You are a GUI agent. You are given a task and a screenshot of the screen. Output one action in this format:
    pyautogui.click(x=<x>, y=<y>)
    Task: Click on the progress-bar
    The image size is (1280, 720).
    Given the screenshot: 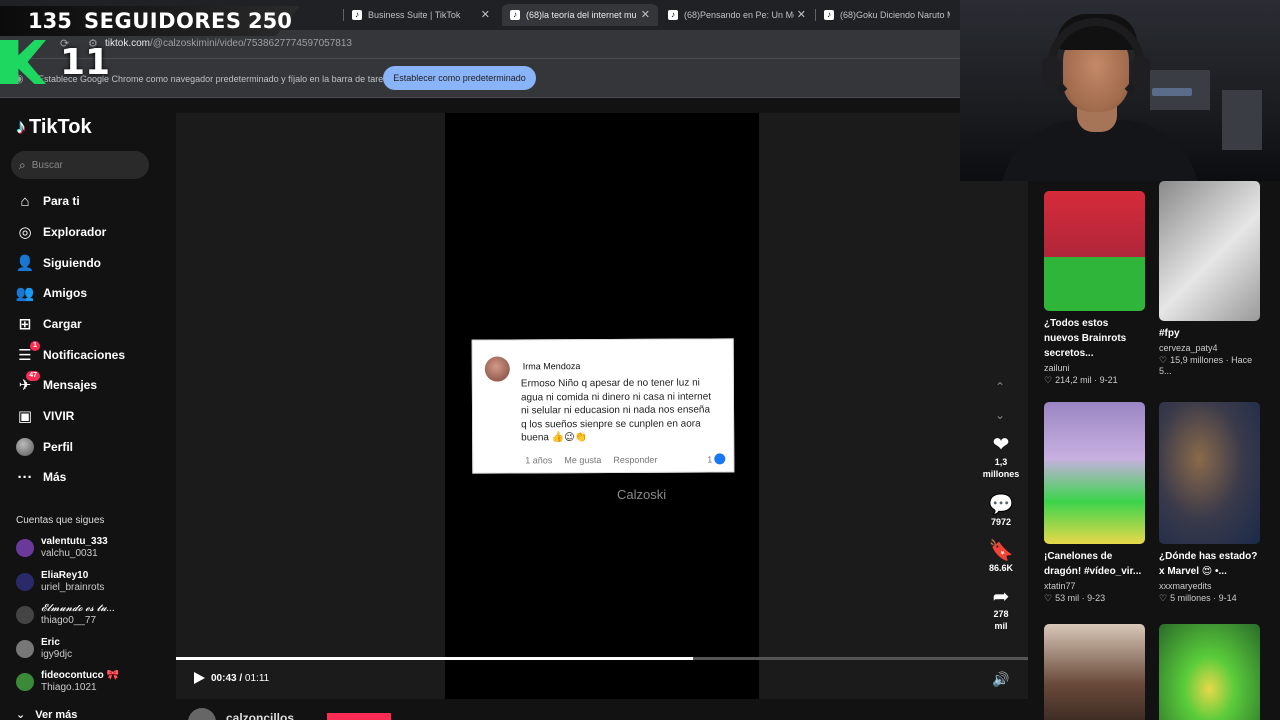 What is the action you would take?
    pyautogui.click(x=602, y=658)
    